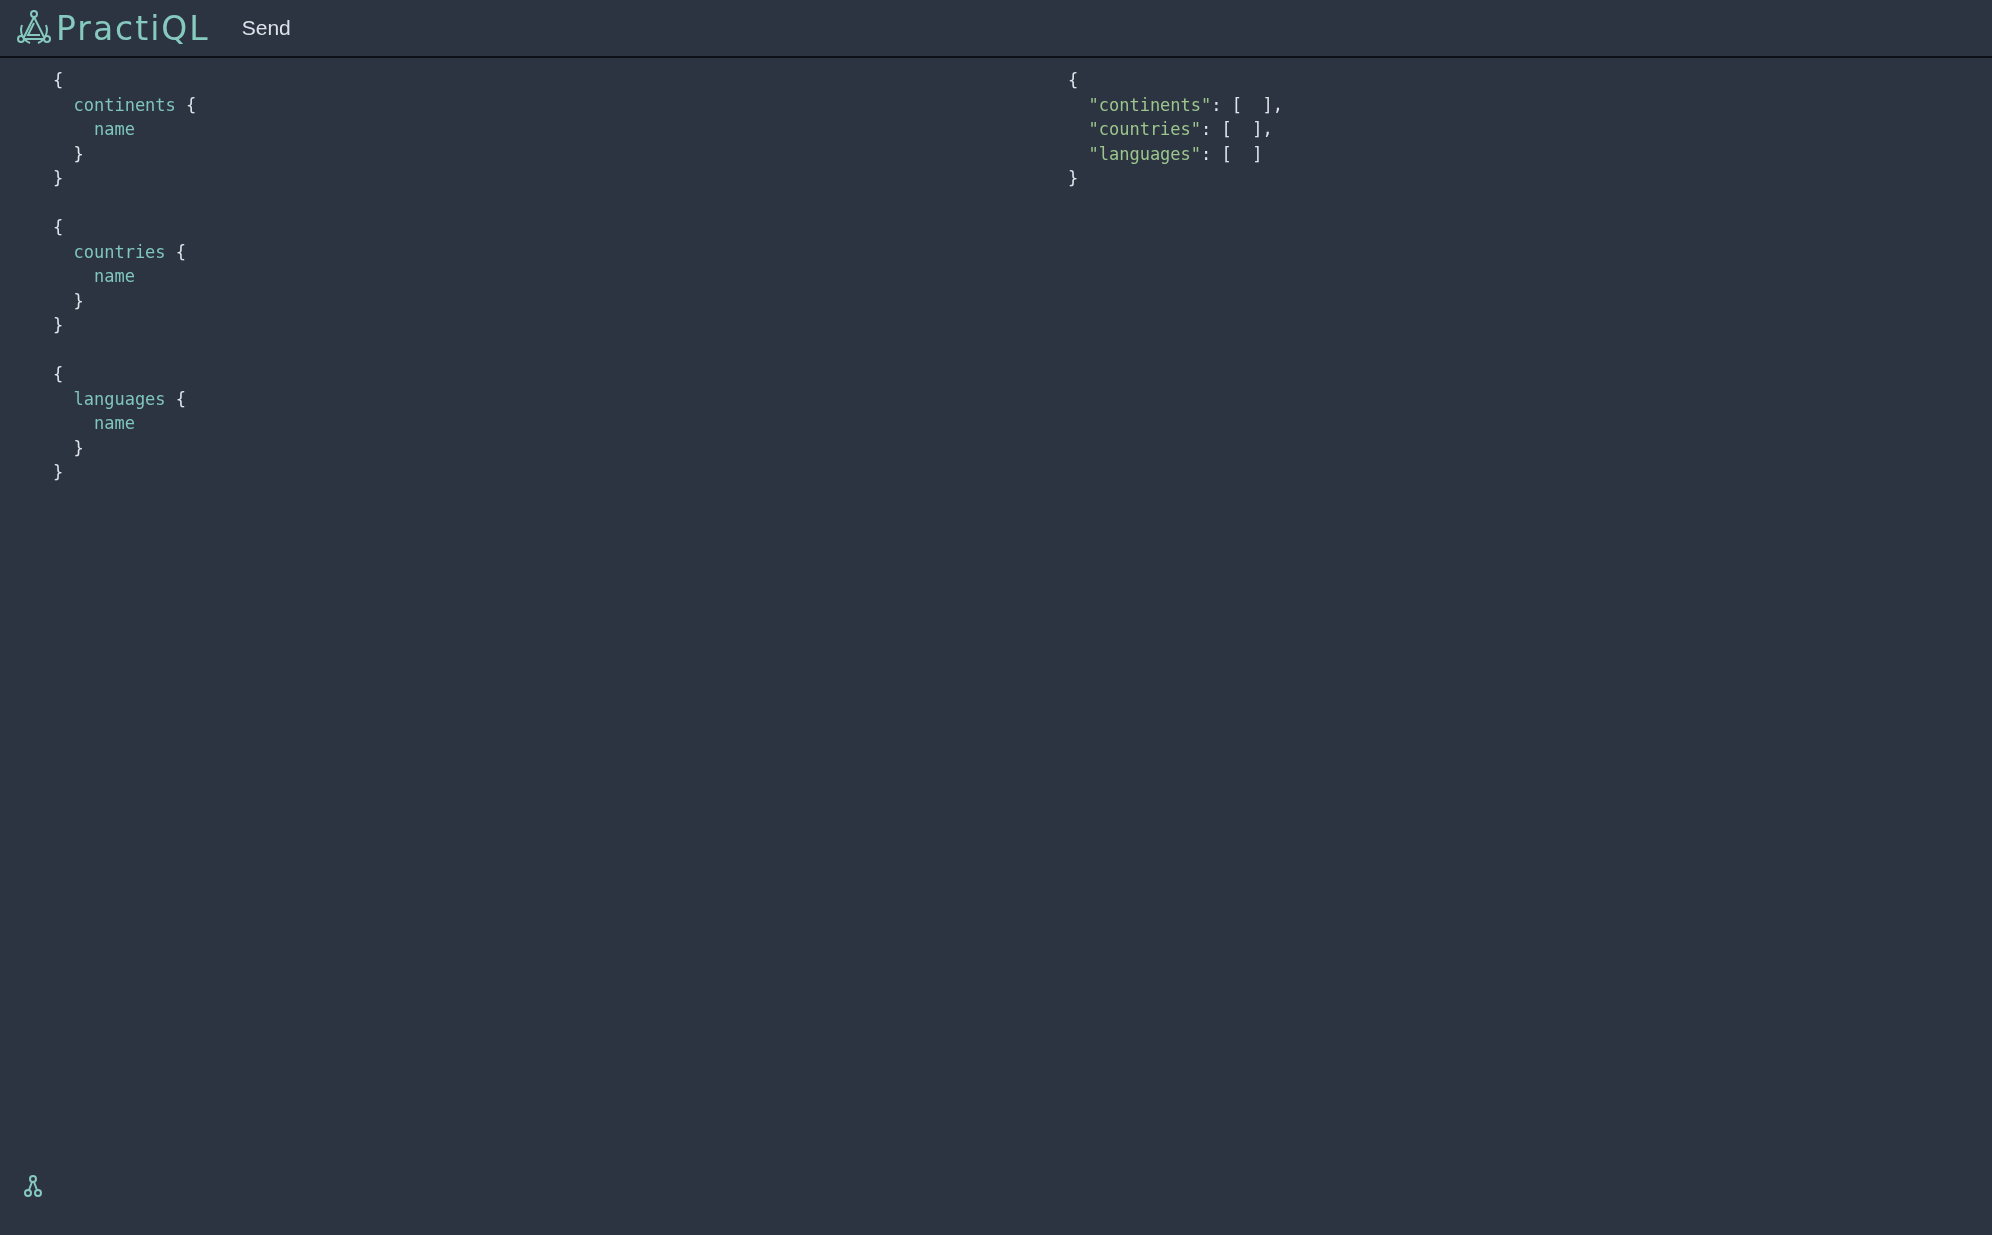 This screenshot has height=1235, width=1992. Describe the element at coordinates (1180, 129) in the screenshot. I see `code-line: "countries": [ ],` at that location.